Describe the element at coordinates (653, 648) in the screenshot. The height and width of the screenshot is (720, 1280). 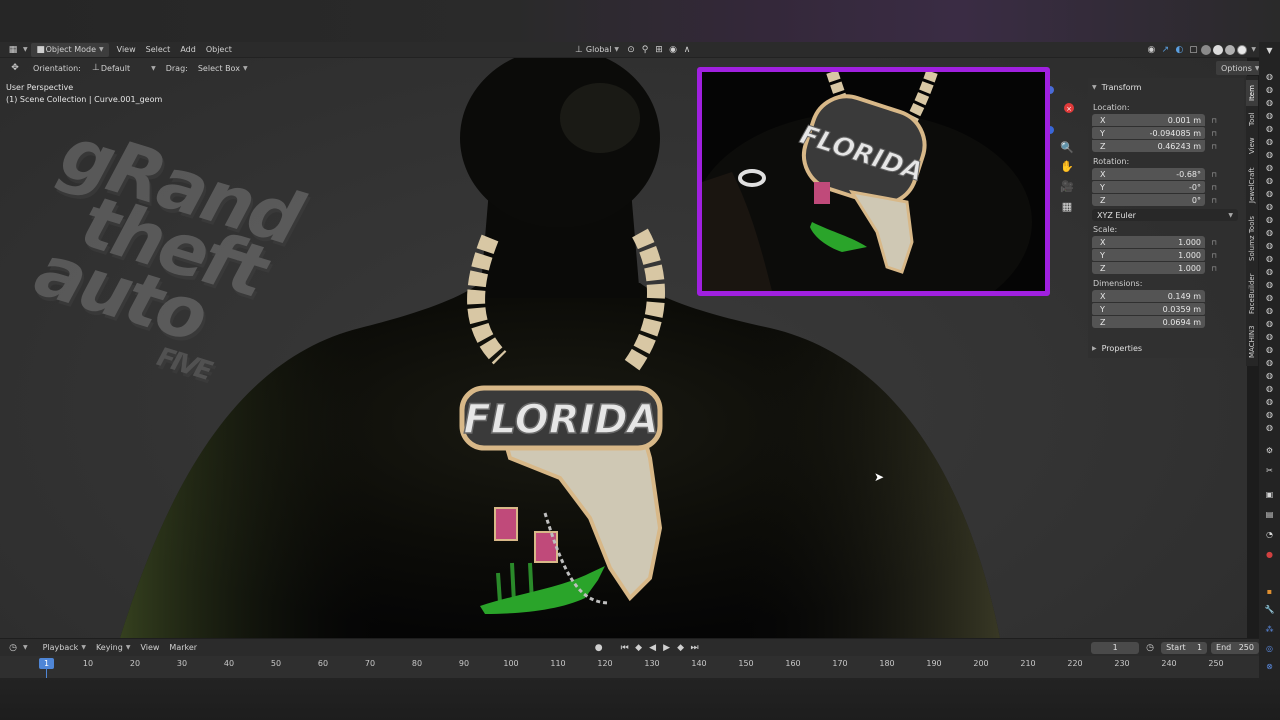
I see `play-reverse-icon: ◀` at that location.